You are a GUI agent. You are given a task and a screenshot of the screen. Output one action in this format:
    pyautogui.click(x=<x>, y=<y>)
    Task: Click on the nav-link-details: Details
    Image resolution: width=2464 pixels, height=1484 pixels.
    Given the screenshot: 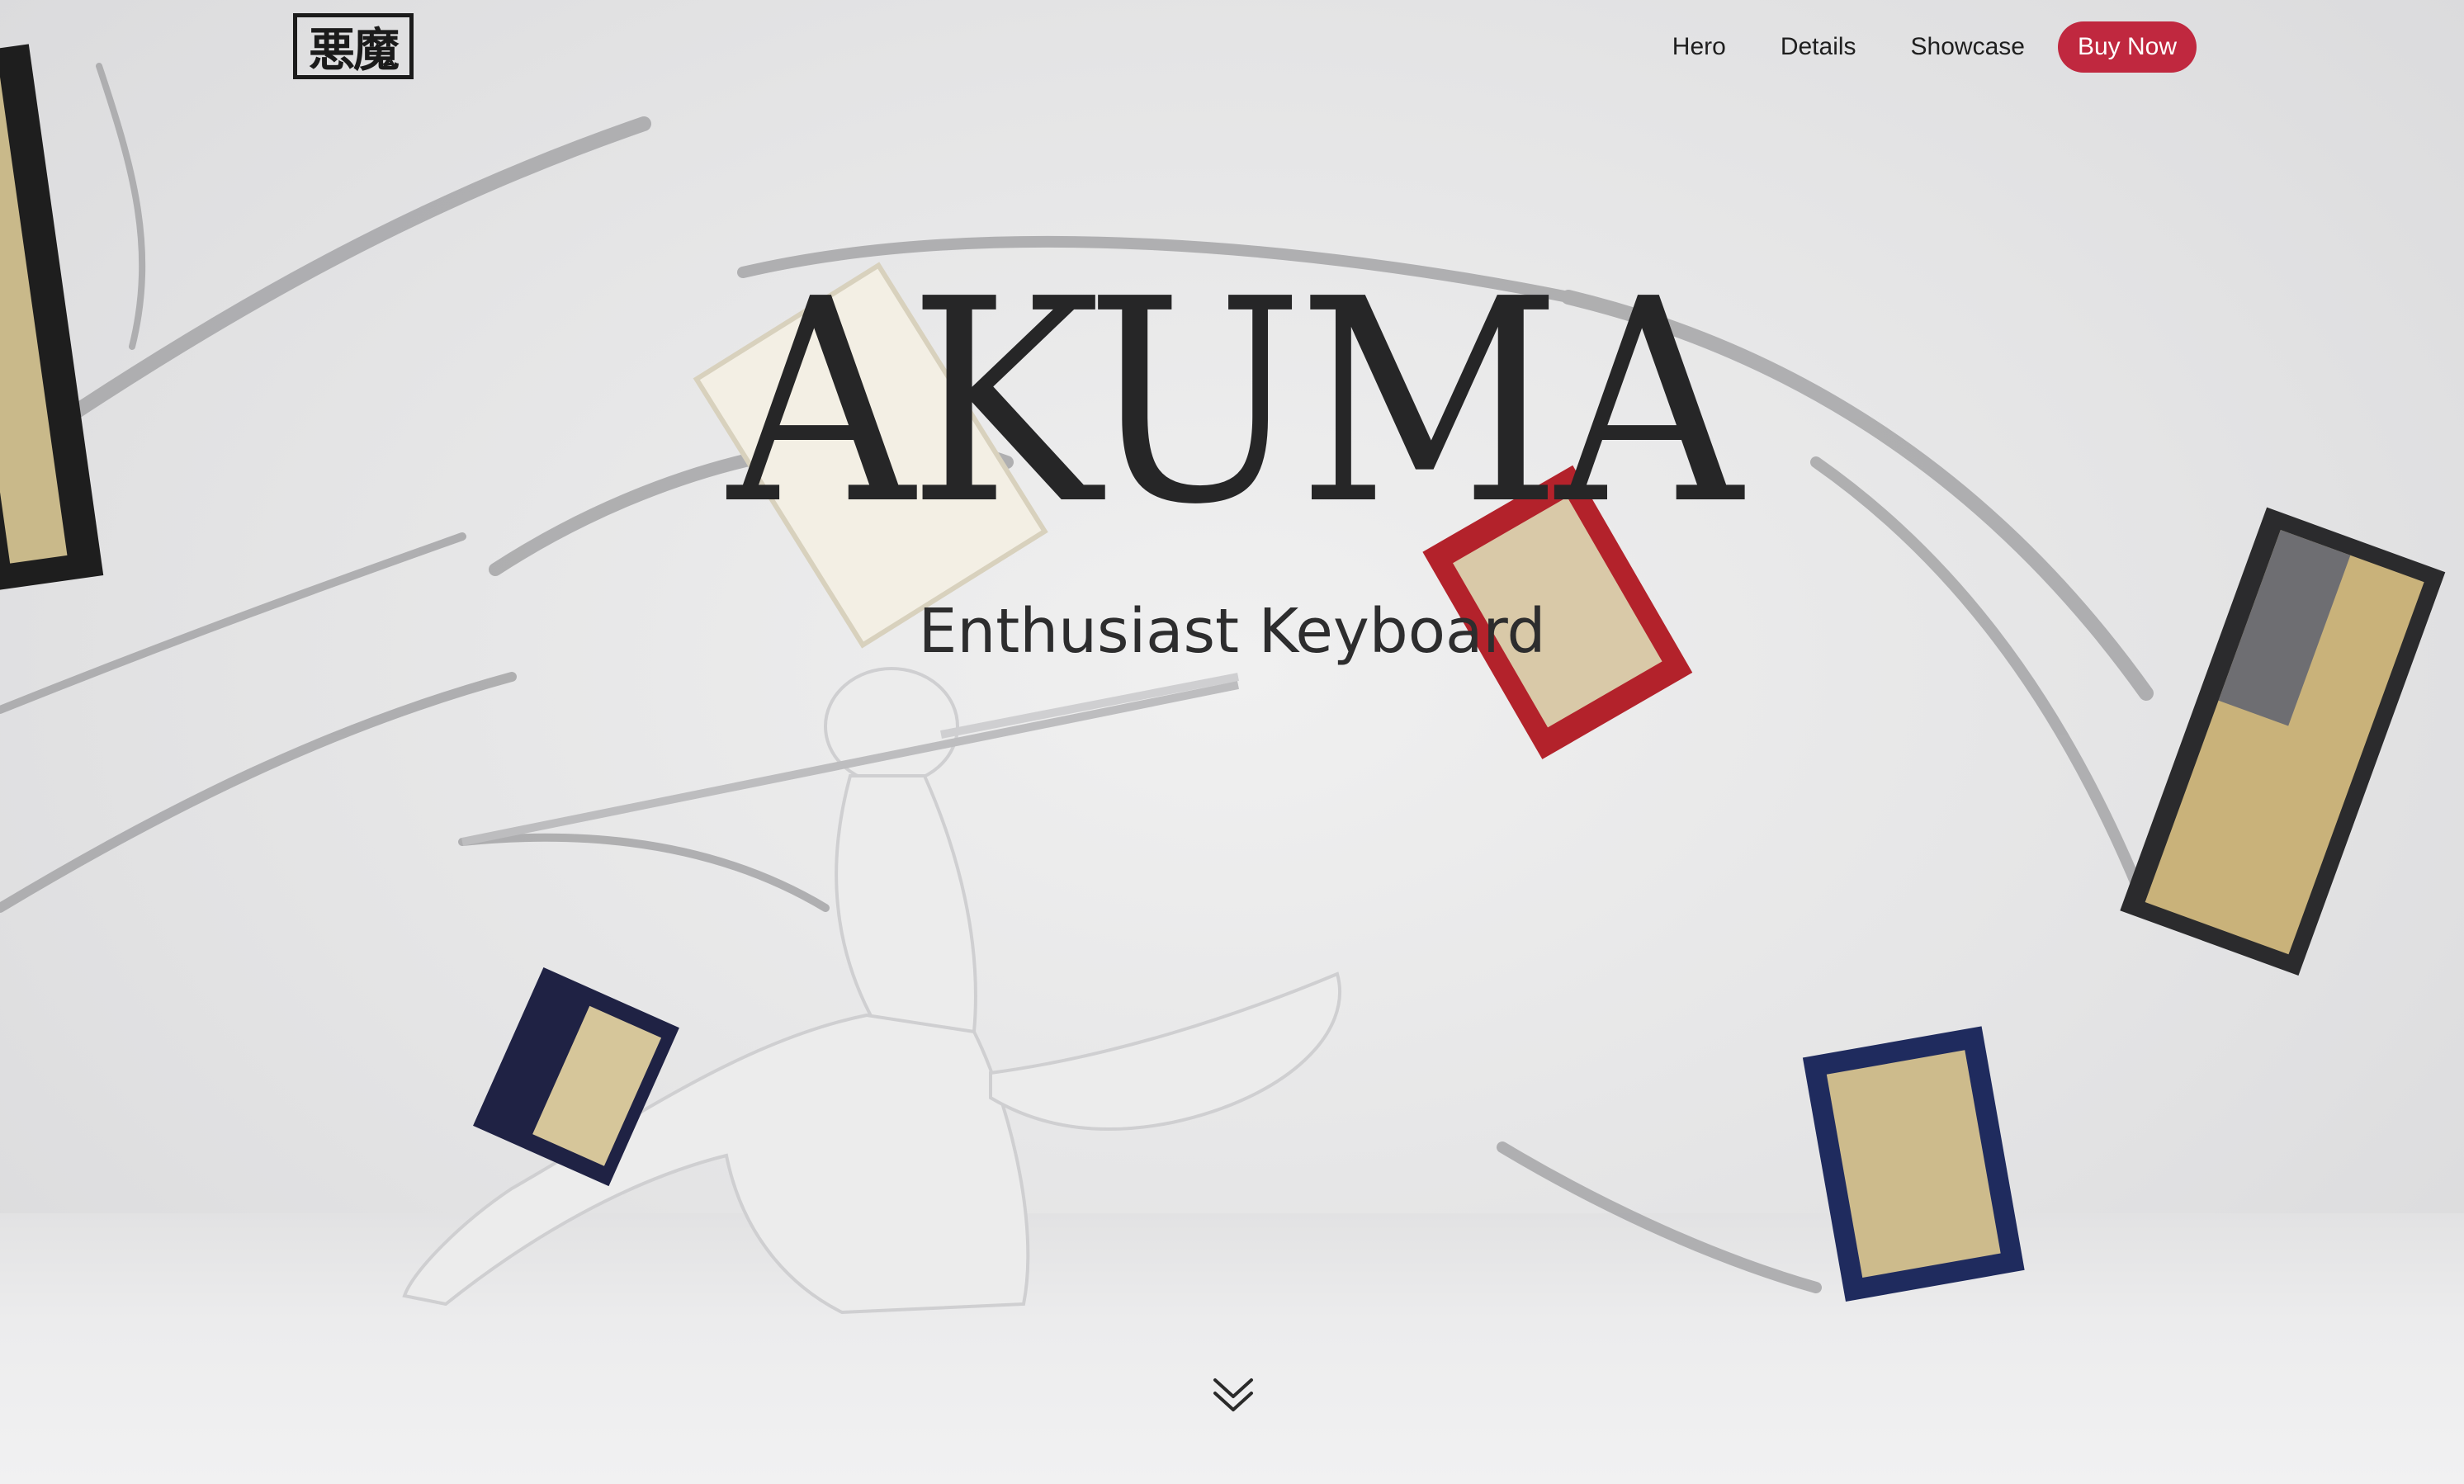 What is the action you would take?
    pyautogui.click(x=1819, y=47)
    